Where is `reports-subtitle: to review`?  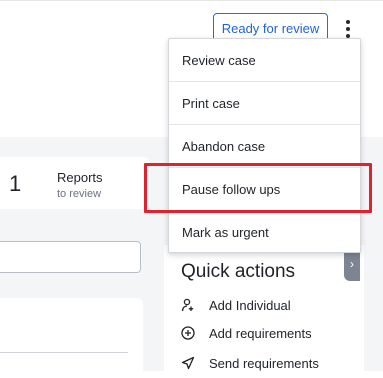 reports-subtitle: to review is located at coordinates (79, 194).